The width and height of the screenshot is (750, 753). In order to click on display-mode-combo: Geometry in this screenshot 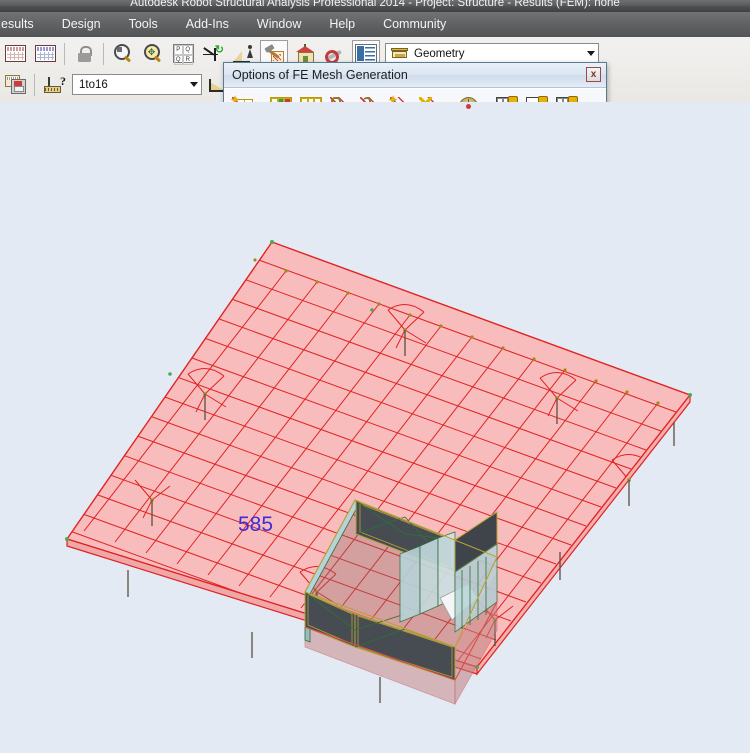, I will do `click(492, 53)`.